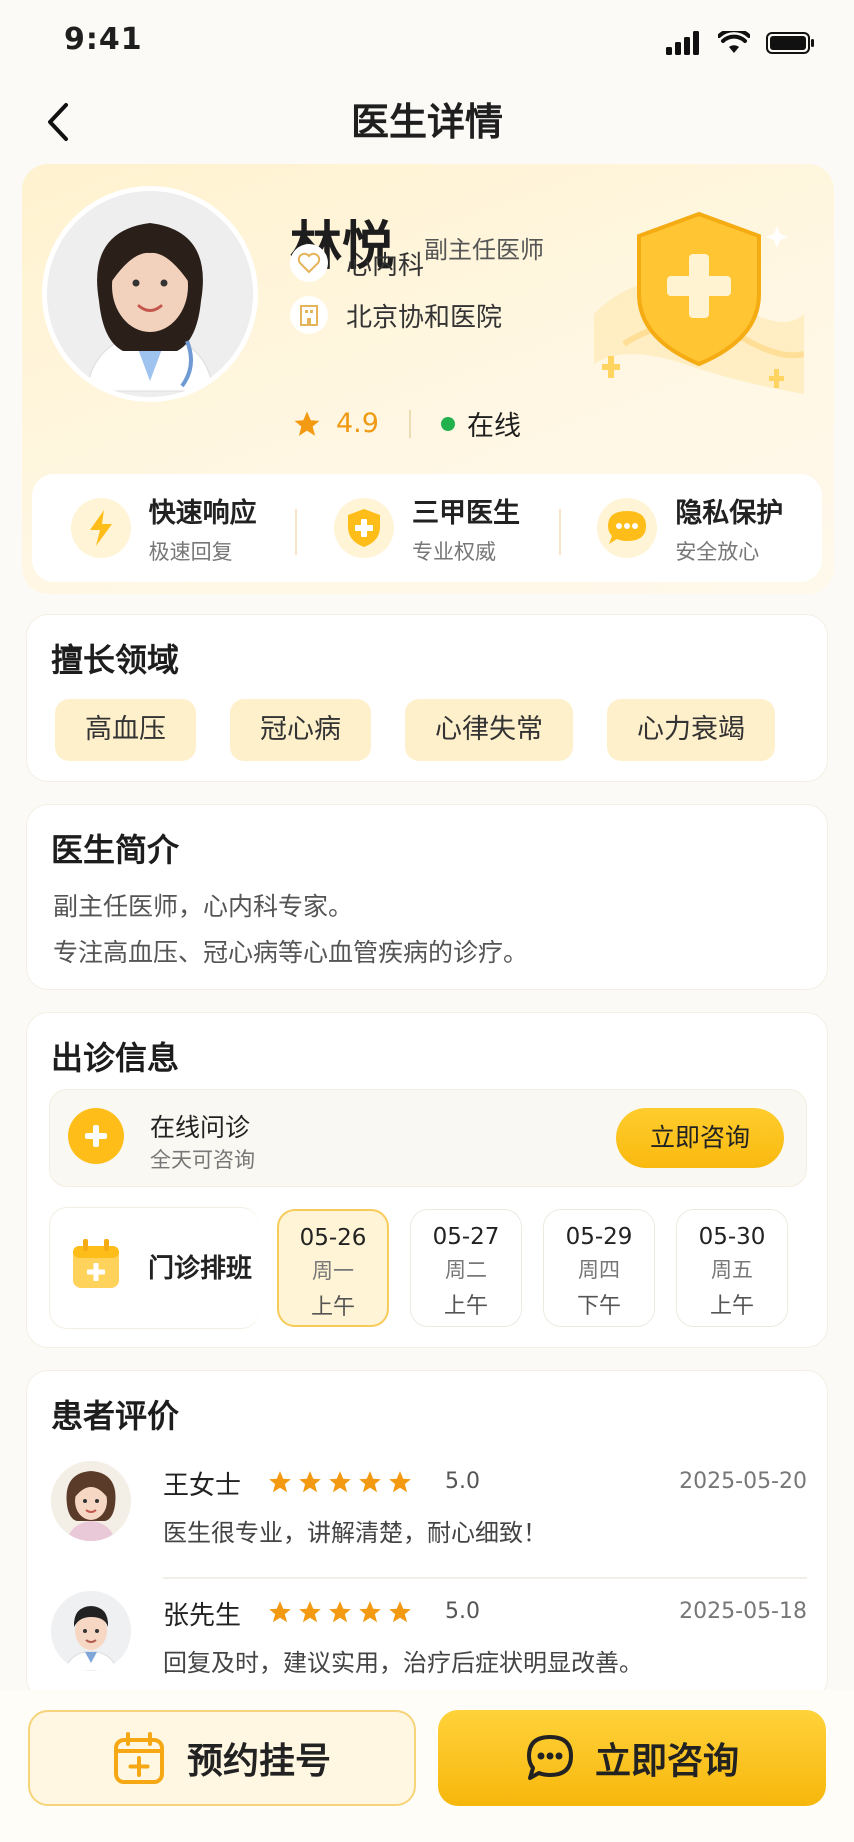 The image size is (854, 1842). I want to click on lightning-icon, so click(100, 528).